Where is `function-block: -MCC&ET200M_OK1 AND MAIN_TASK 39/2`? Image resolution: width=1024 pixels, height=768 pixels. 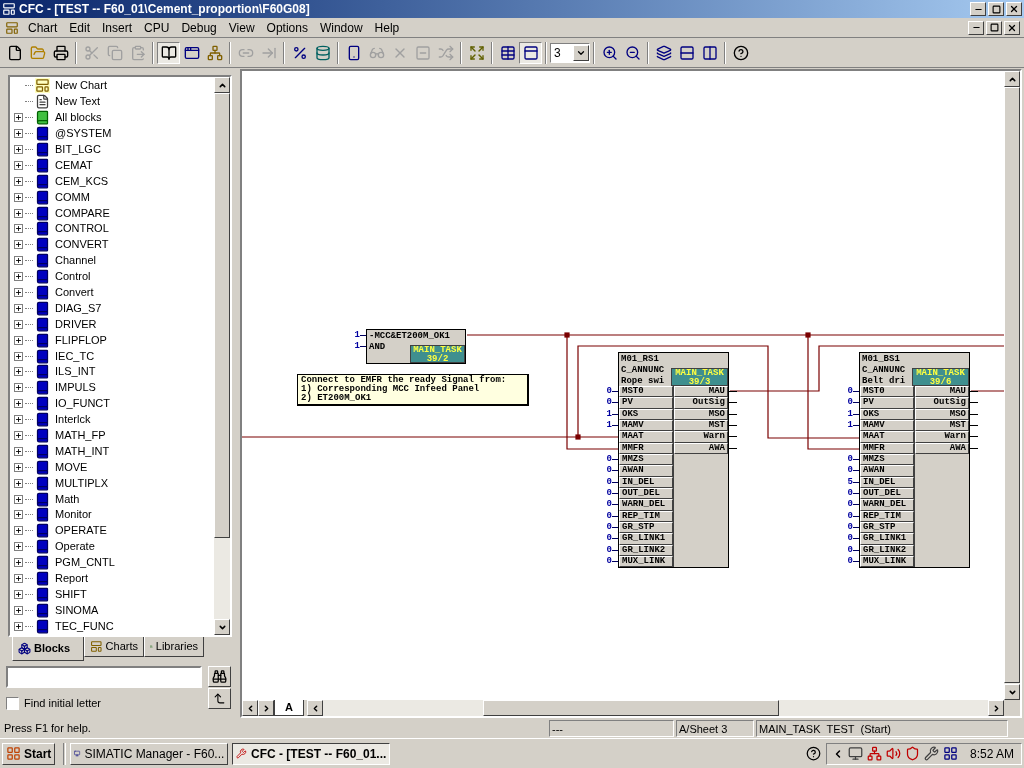 function-block: -MCC&ET200M_OK1 AND MAIN_TASK 39/2 is located at coordinates (416, 346).